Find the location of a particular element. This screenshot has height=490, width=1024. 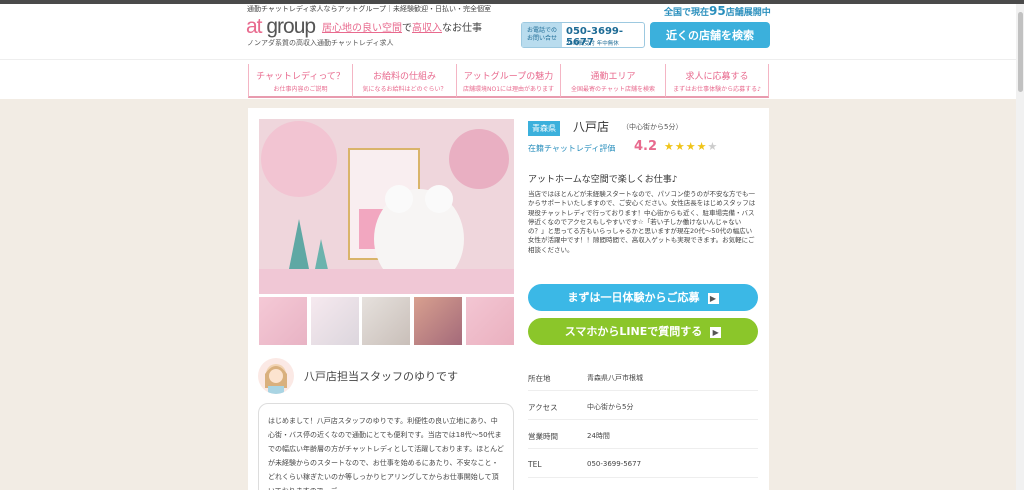

intro-title: アットホームな空間で楽しくお仕事♪ is located at coordinates (603, 180).